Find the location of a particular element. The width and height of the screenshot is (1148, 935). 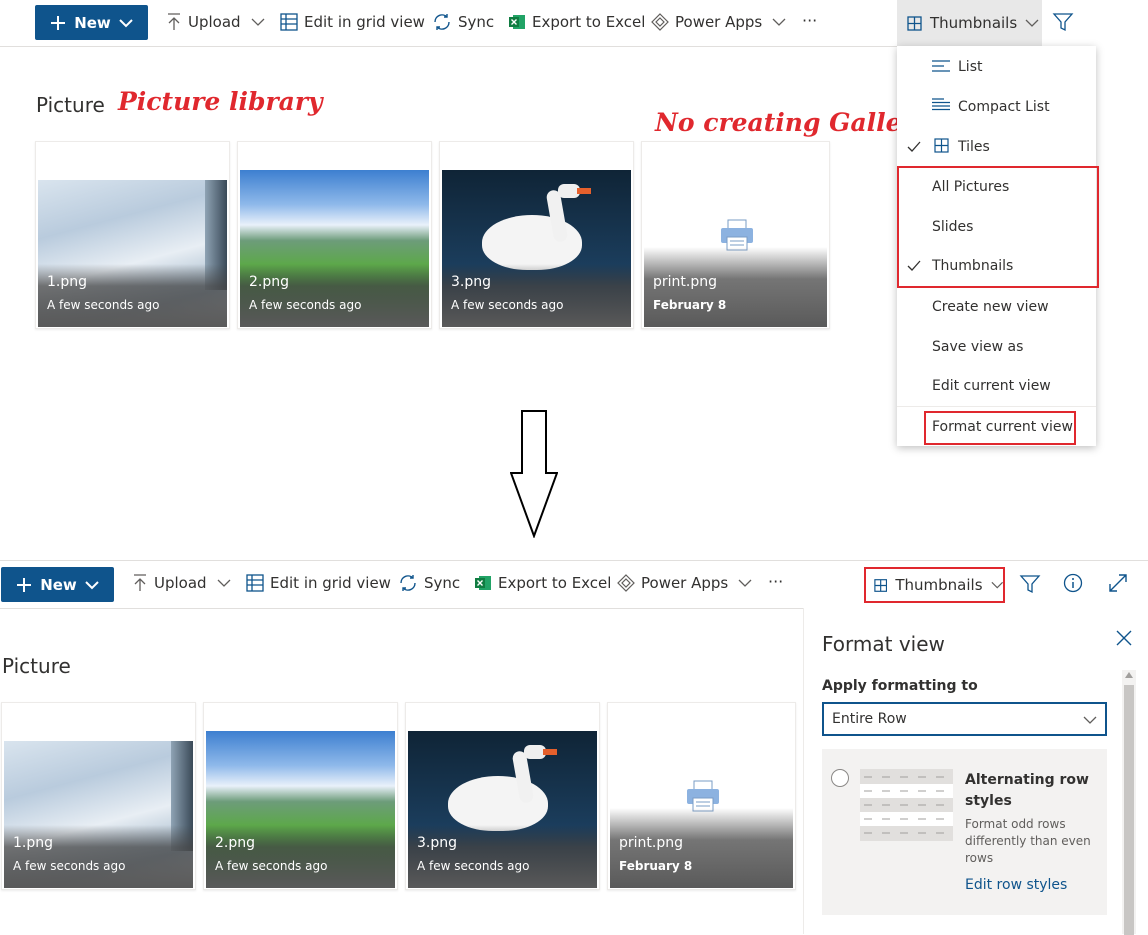

plus-icon is located at coordinates (58, 22).